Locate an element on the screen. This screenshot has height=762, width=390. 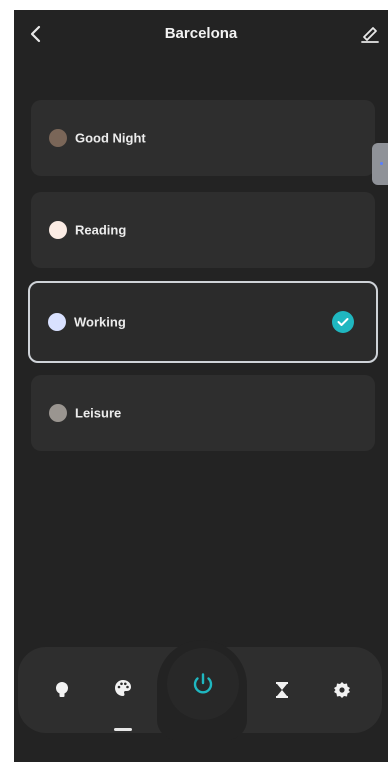
scene-label: Working is located at coordinates (100, 322).